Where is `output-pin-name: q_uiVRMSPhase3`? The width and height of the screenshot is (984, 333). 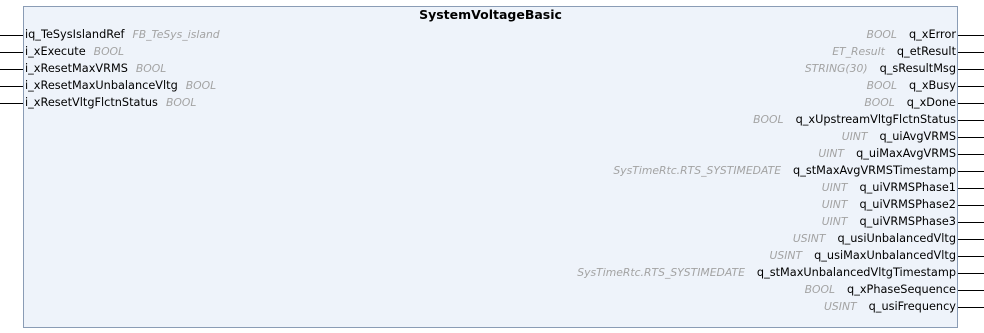 output-pin-name: q_uiVRMSPhase3 is located at coordinates (907, 221).